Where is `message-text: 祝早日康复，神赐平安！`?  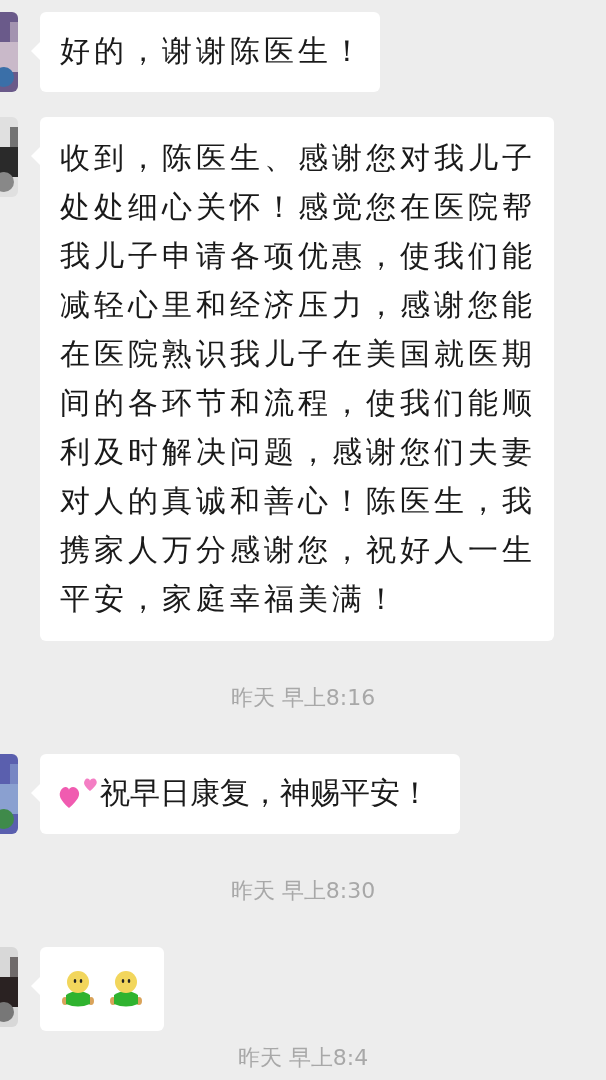 message-text: 祝早日康复，神赐平安！ is located at coordinates (265, 793).